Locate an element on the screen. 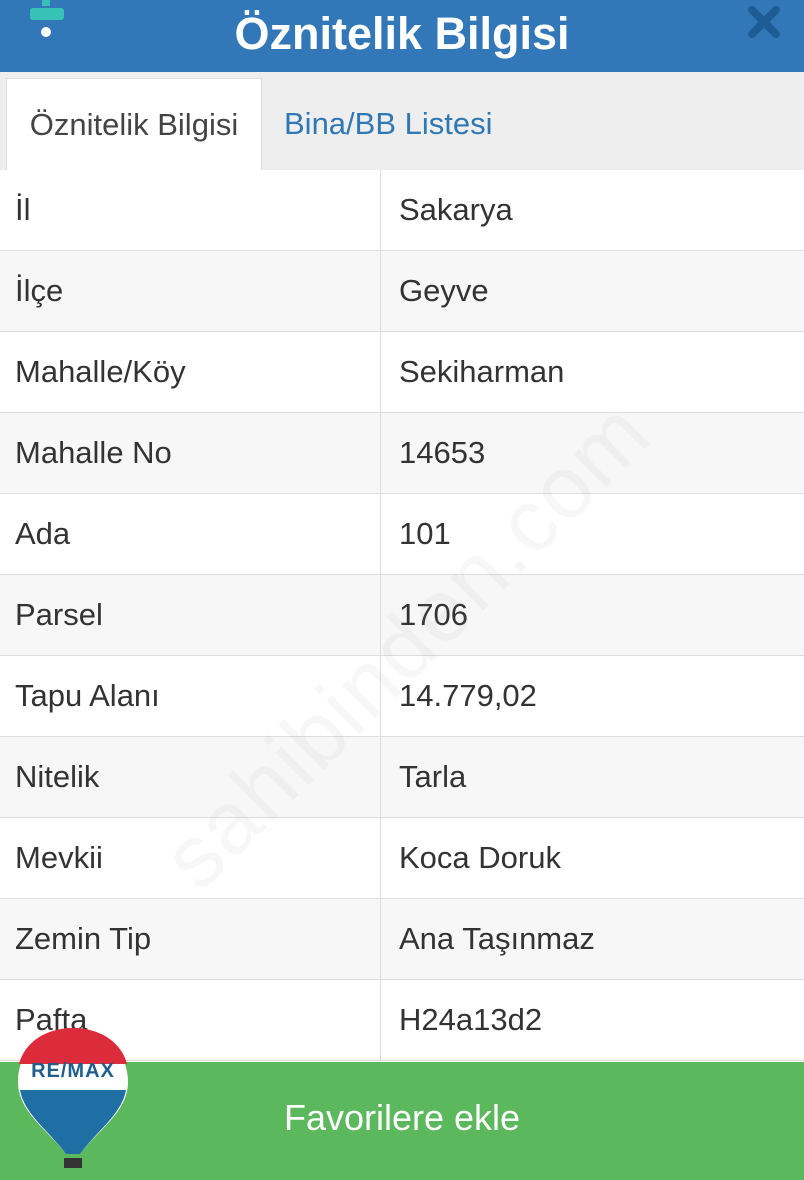  table-row: İlçe Geyve is located at coordinates (402, 291).